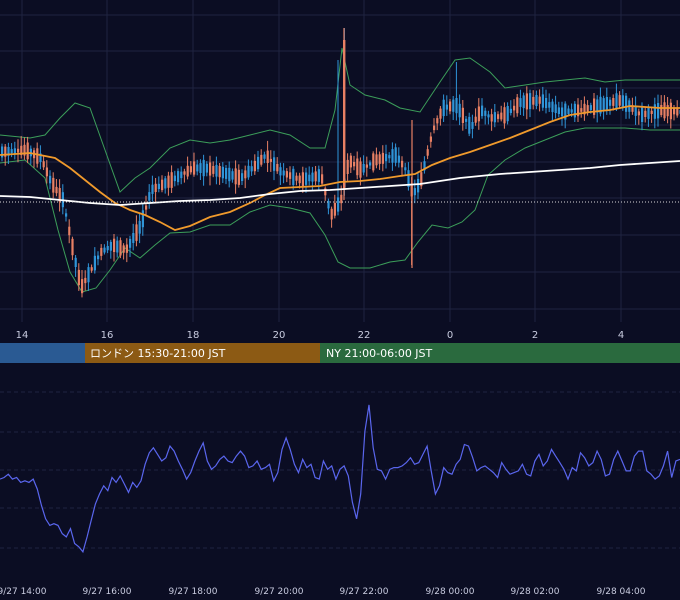  Describe the element at coordinates (279, 335) in the screenshot. I see `main-x-tick-label: 20` at that location.